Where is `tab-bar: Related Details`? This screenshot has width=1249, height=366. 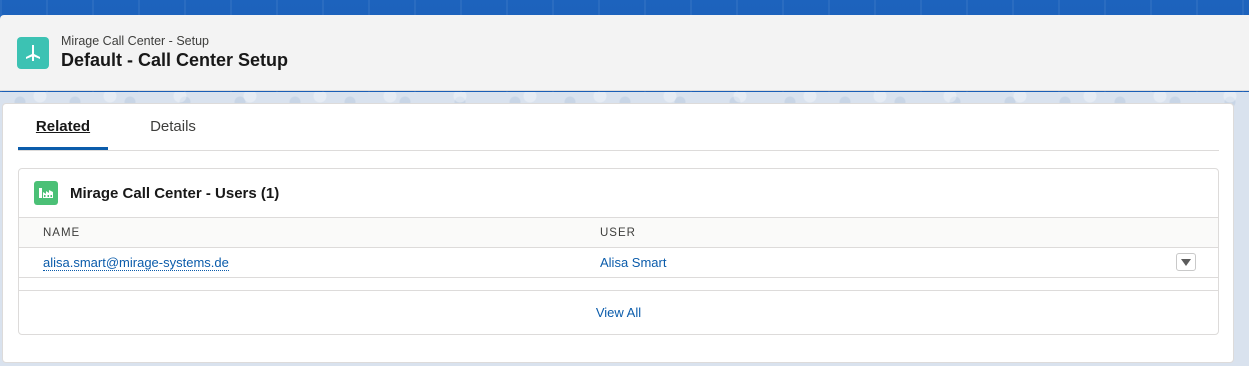
tab-bar: Related Details is located at coordinates (618, 127).